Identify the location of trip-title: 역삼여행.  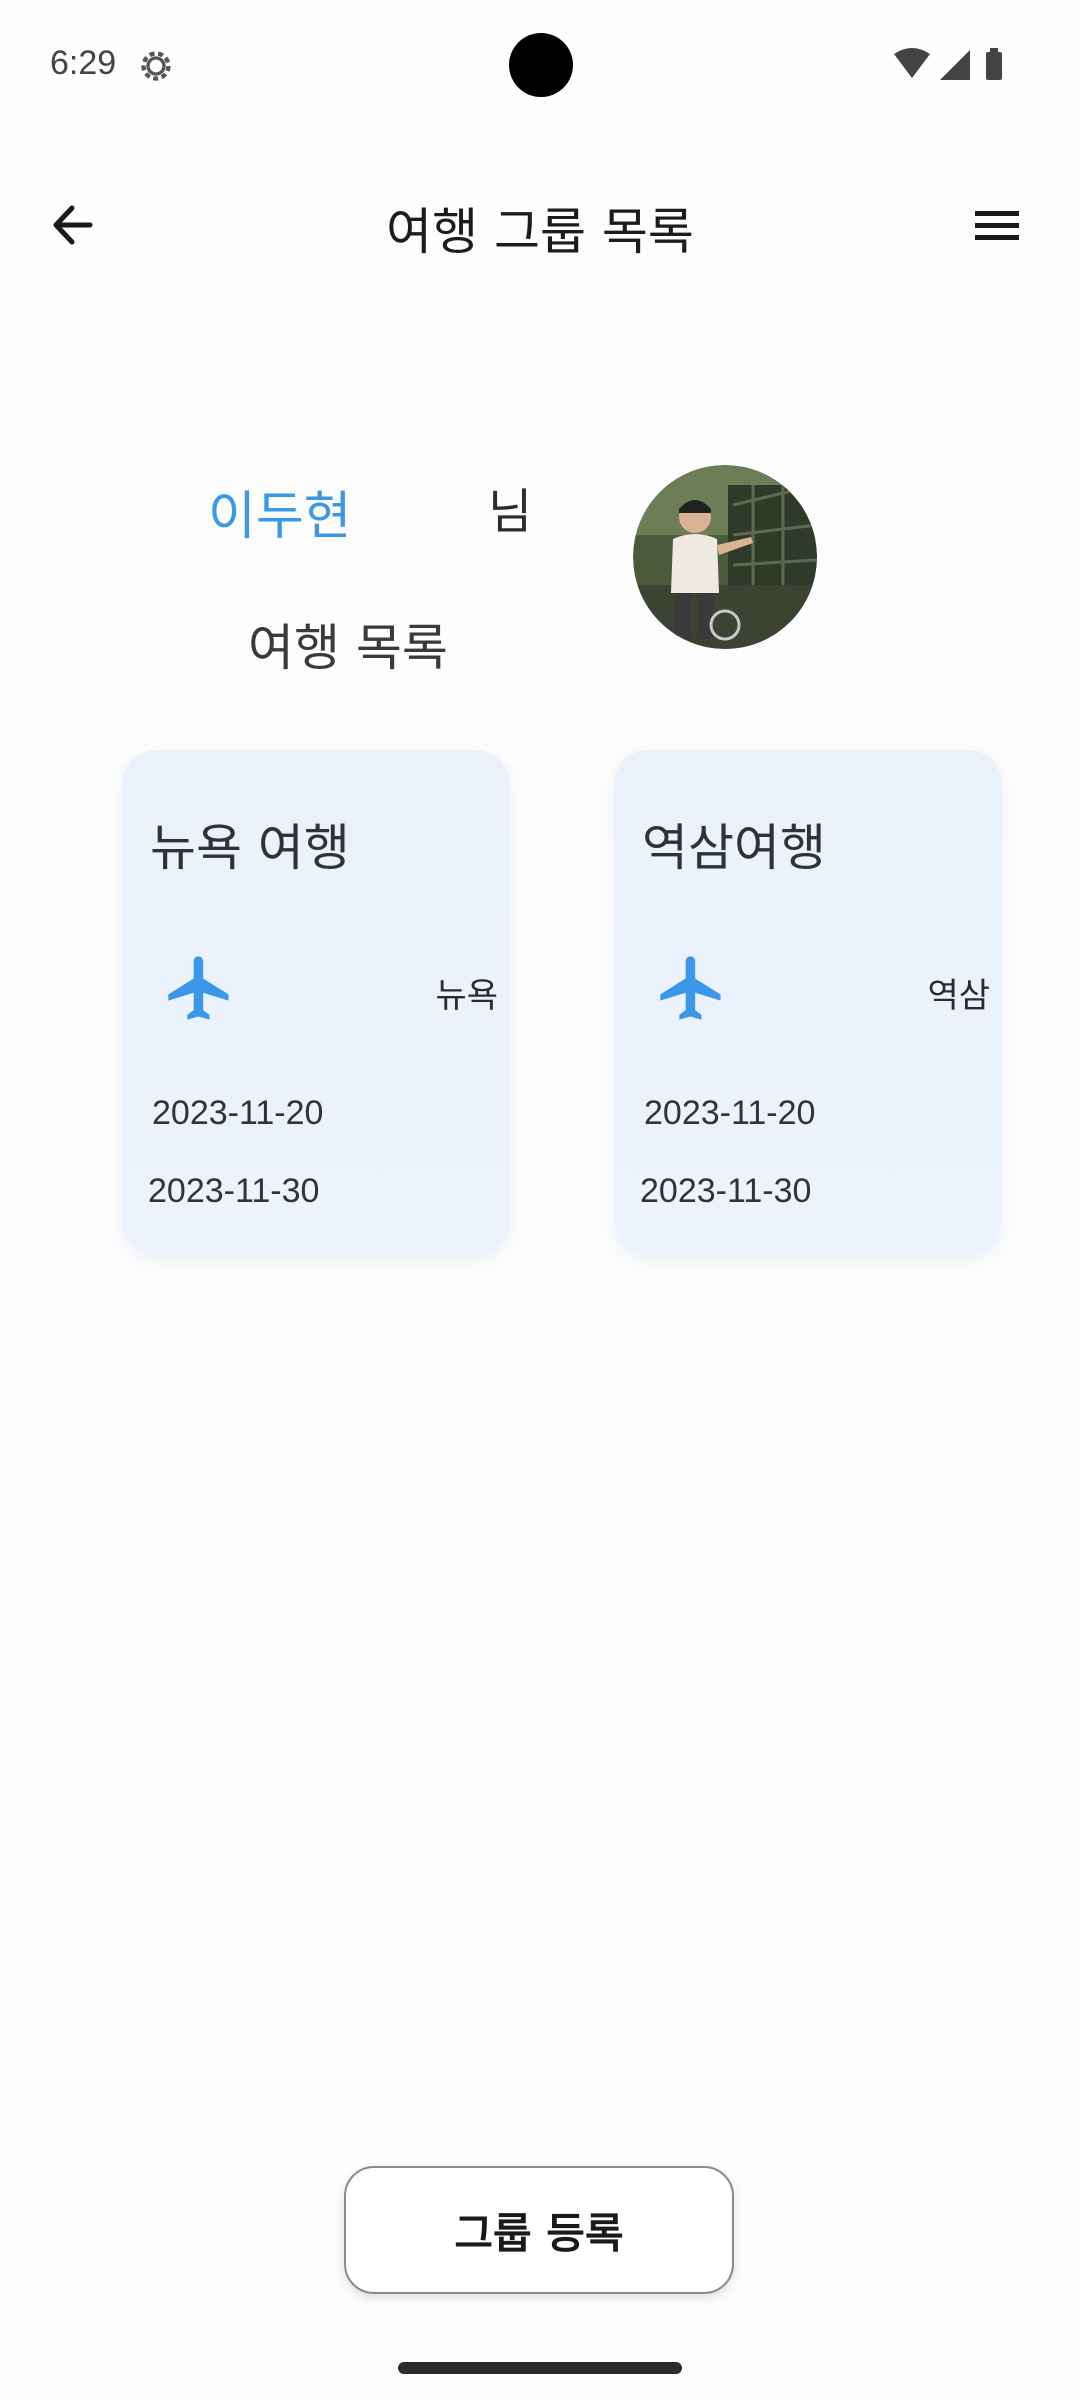
(734, 848).